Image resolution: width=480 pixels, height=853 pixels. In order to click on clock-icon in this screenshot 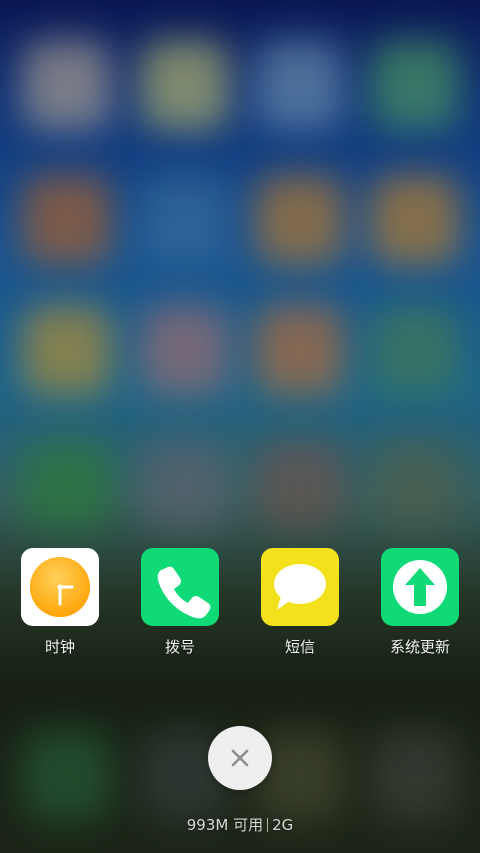, I will do `click(60, 587)`.